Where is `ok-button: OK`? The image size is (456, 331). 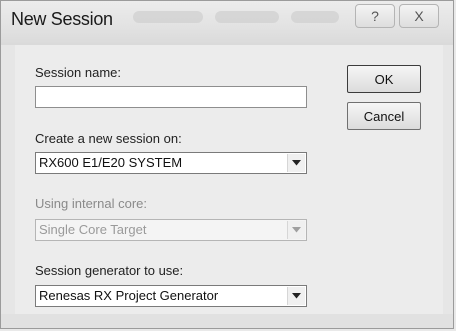 ok-button: OK is located at coordinates (384, 79).